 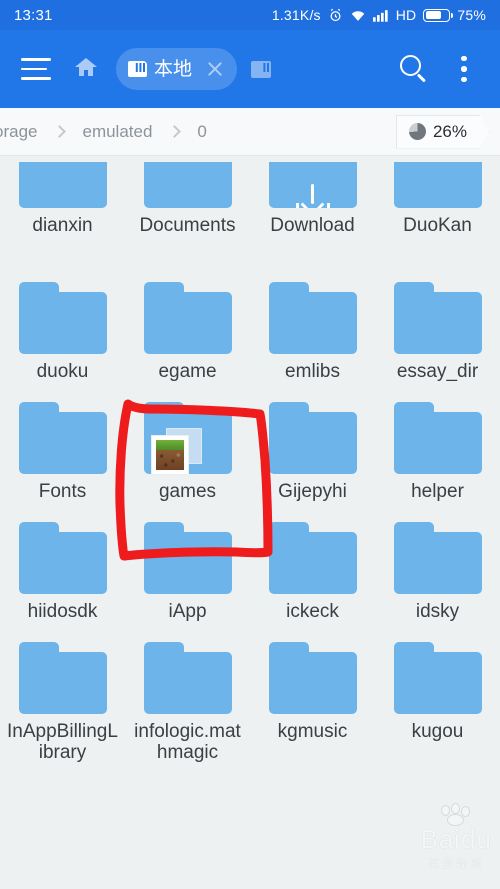 I want to click on storage-usage-badge: 26%, so click(x=443, y=132).